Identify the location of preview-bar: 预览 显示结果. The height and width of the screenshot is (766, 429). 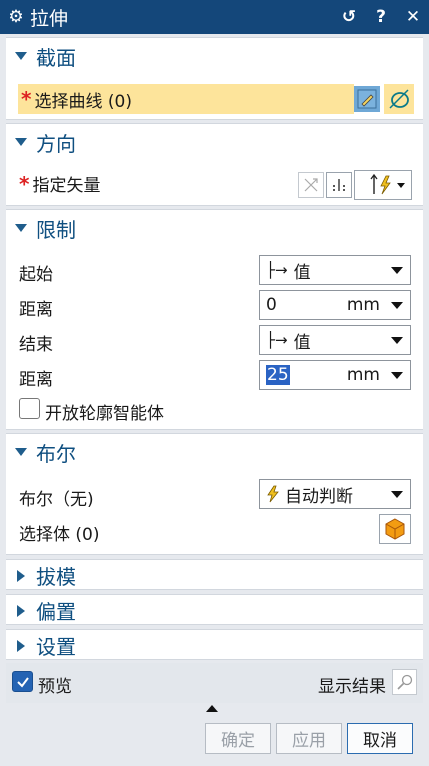
(214, 683).